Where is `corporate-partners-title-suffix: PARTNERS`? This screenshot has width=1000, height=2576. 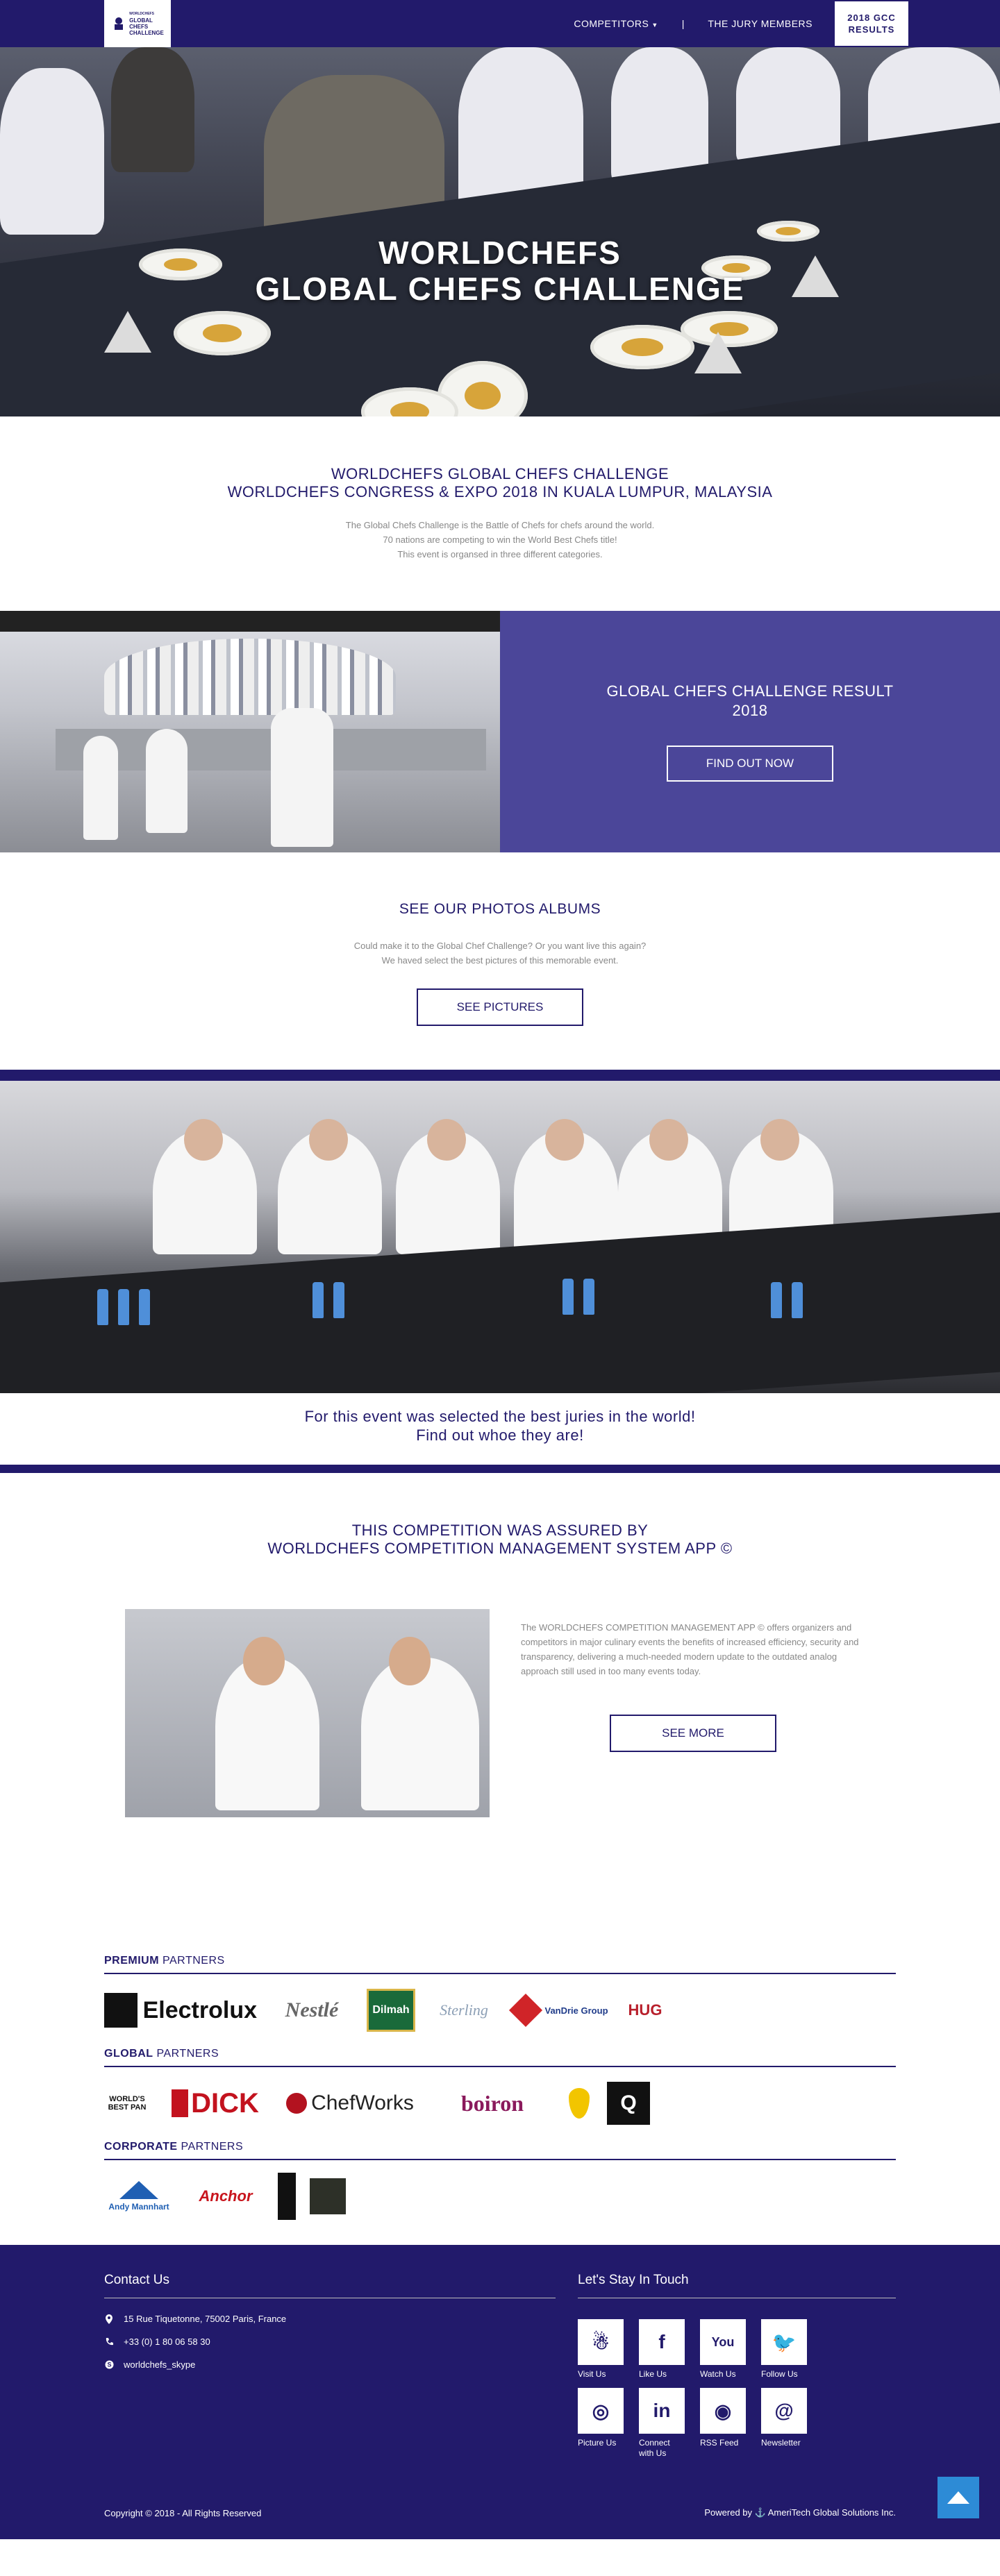
corporate-partners-title-suffix: PARTNERS is located at coordinates (212, 2147).